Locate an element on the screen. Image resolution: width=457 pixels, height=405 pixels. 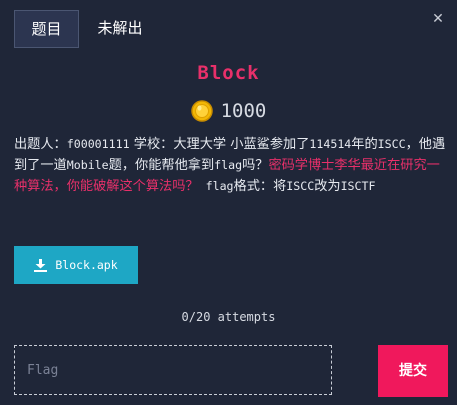
attempts-counter: 0/20 attempts is located at coordinates (228, 317).